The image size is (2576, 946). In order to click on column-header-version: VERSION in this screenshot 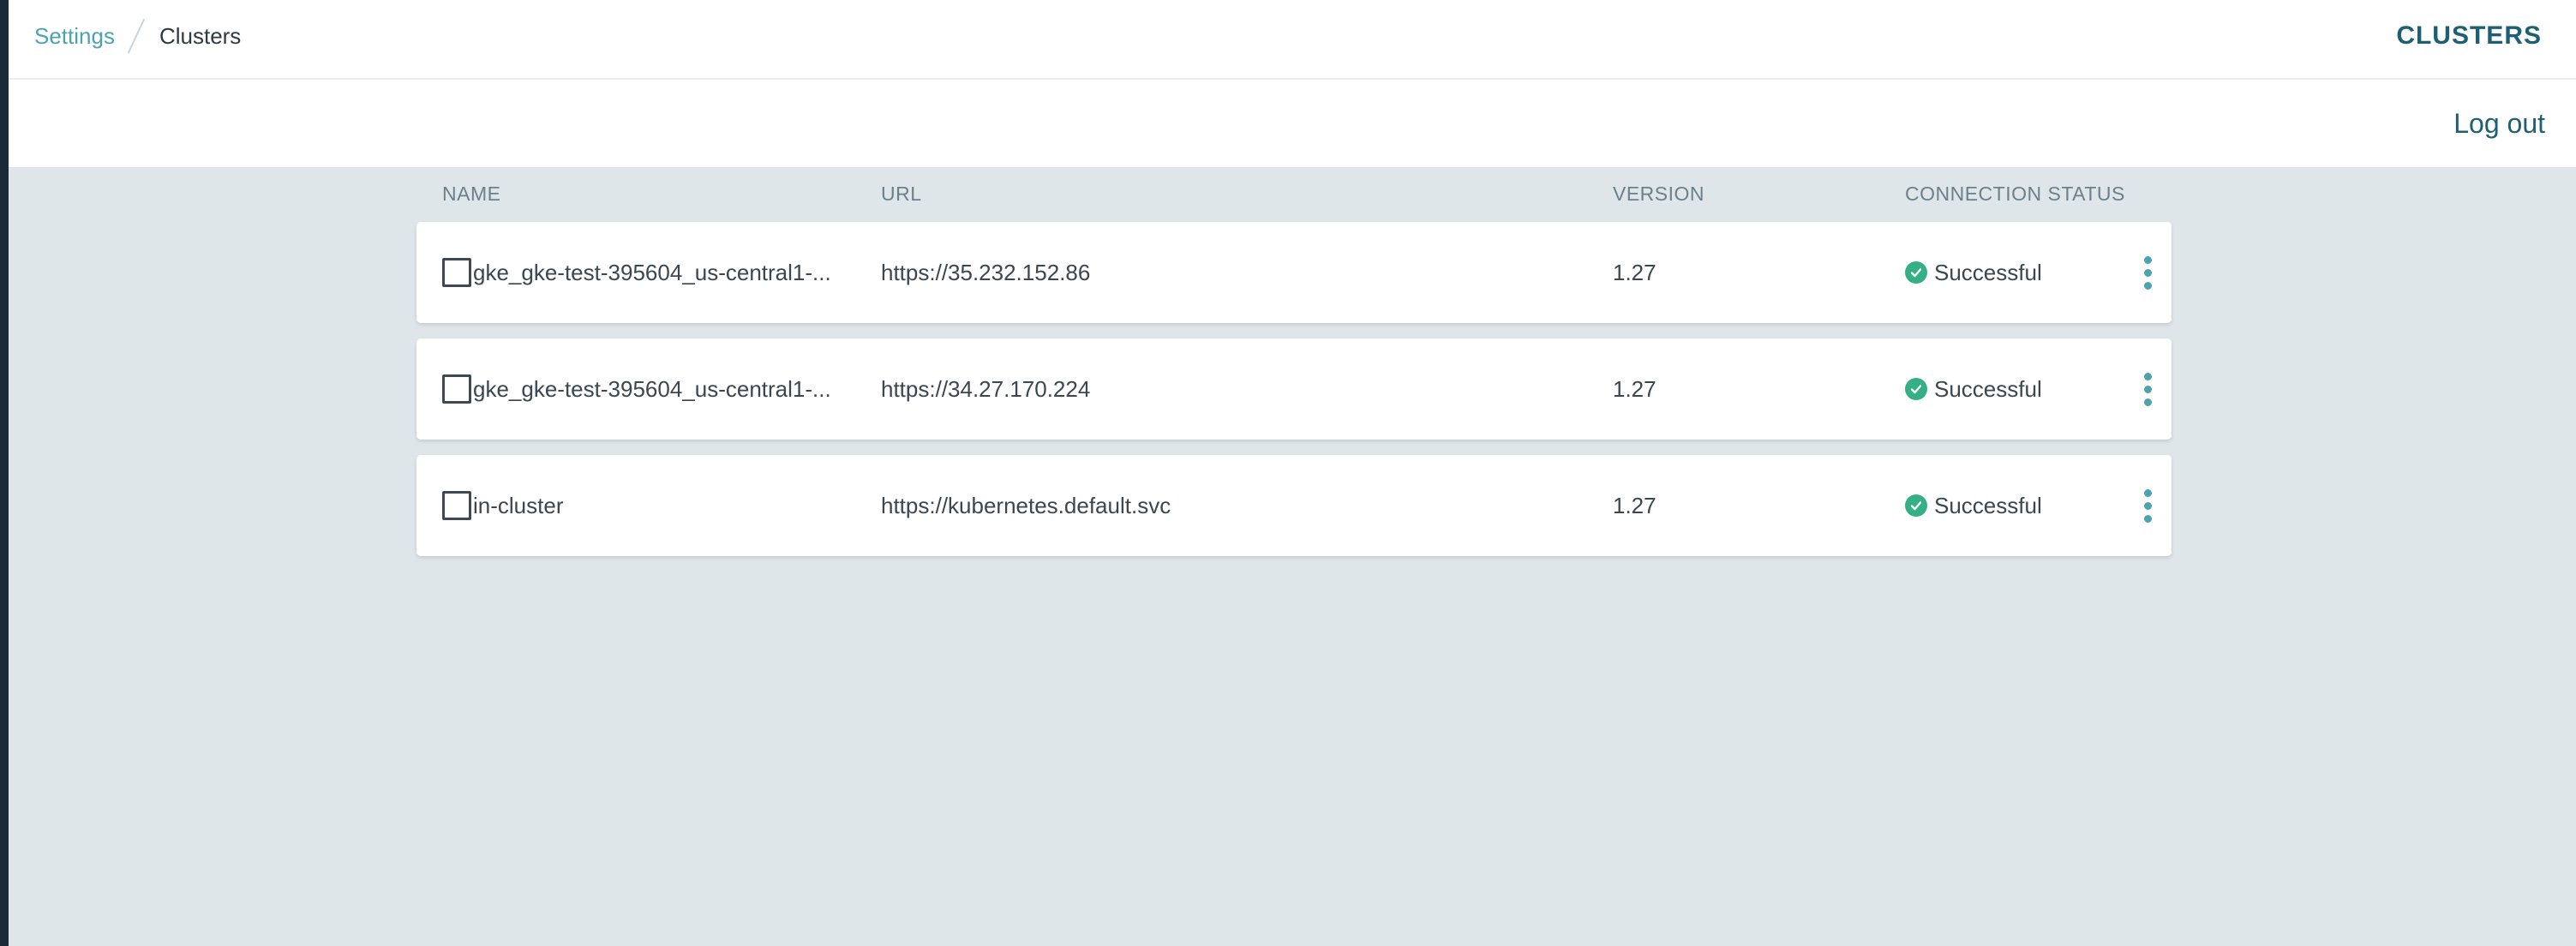, I will do `click(1659, 194)`.